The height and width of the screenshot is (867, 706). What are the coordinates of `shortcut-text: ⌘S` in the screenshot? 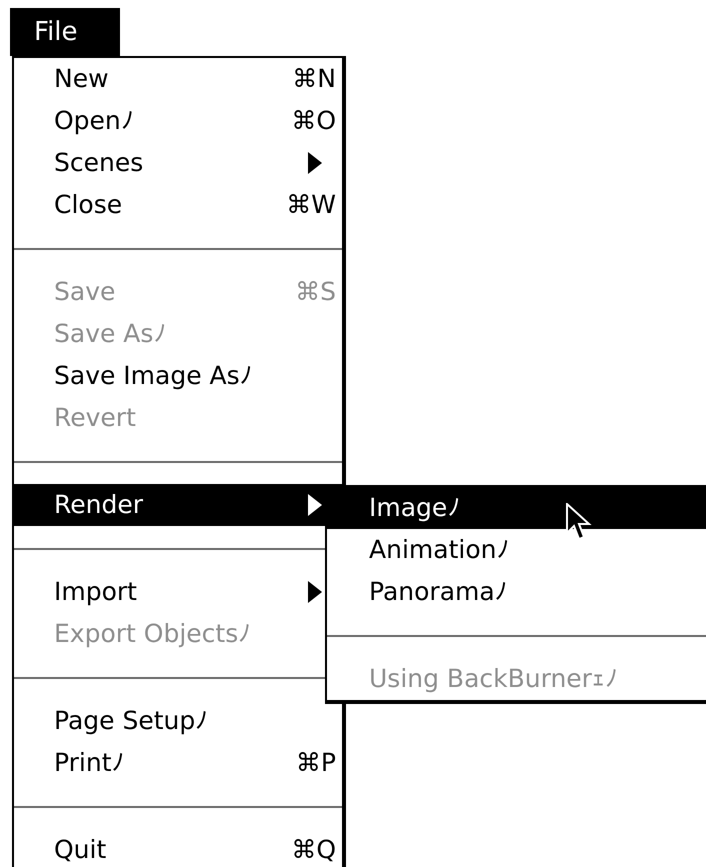 It's located at (315, 292).